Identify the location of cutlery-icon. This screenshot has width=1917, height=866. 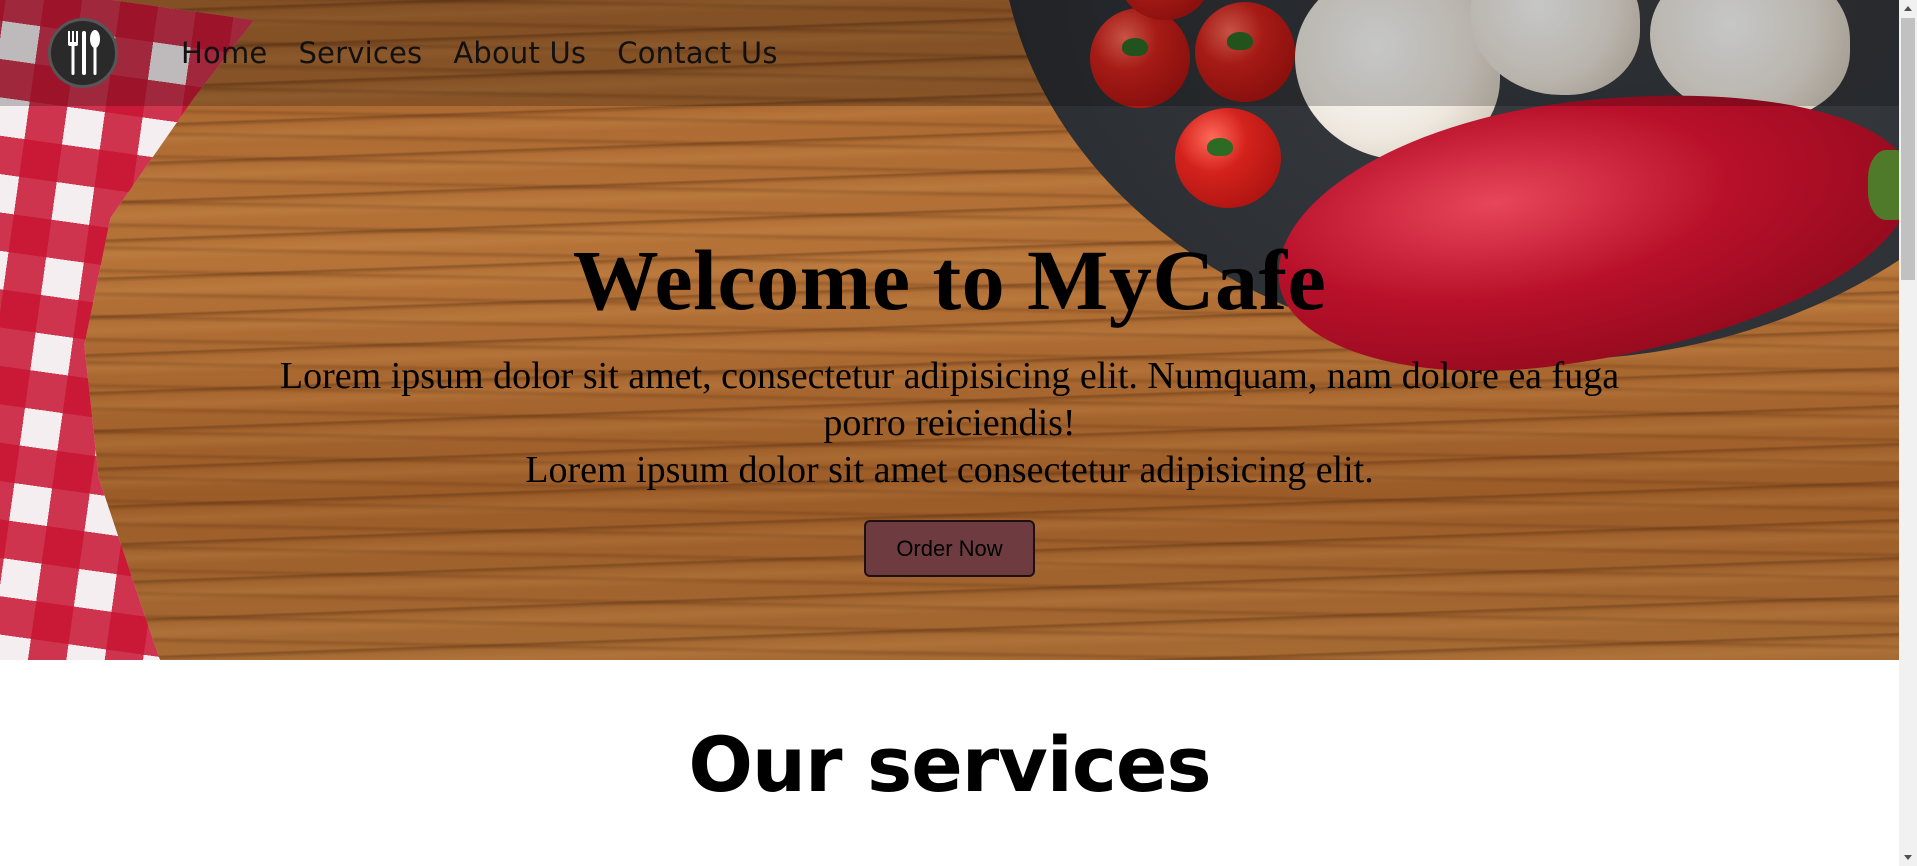
(83, 53).